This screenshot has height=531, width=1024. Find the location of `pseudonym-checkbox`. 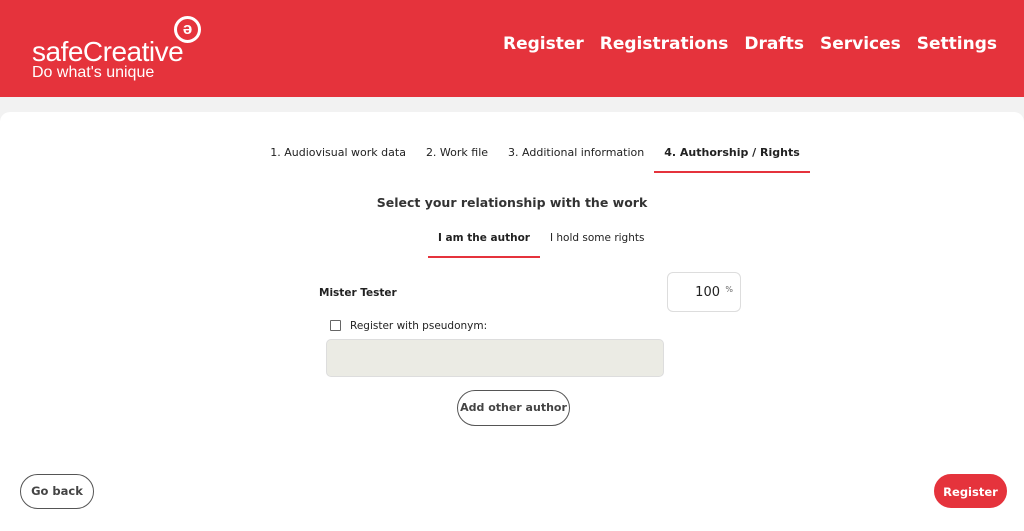

pseudonym-checkbox is located at coordinates (335, 325).